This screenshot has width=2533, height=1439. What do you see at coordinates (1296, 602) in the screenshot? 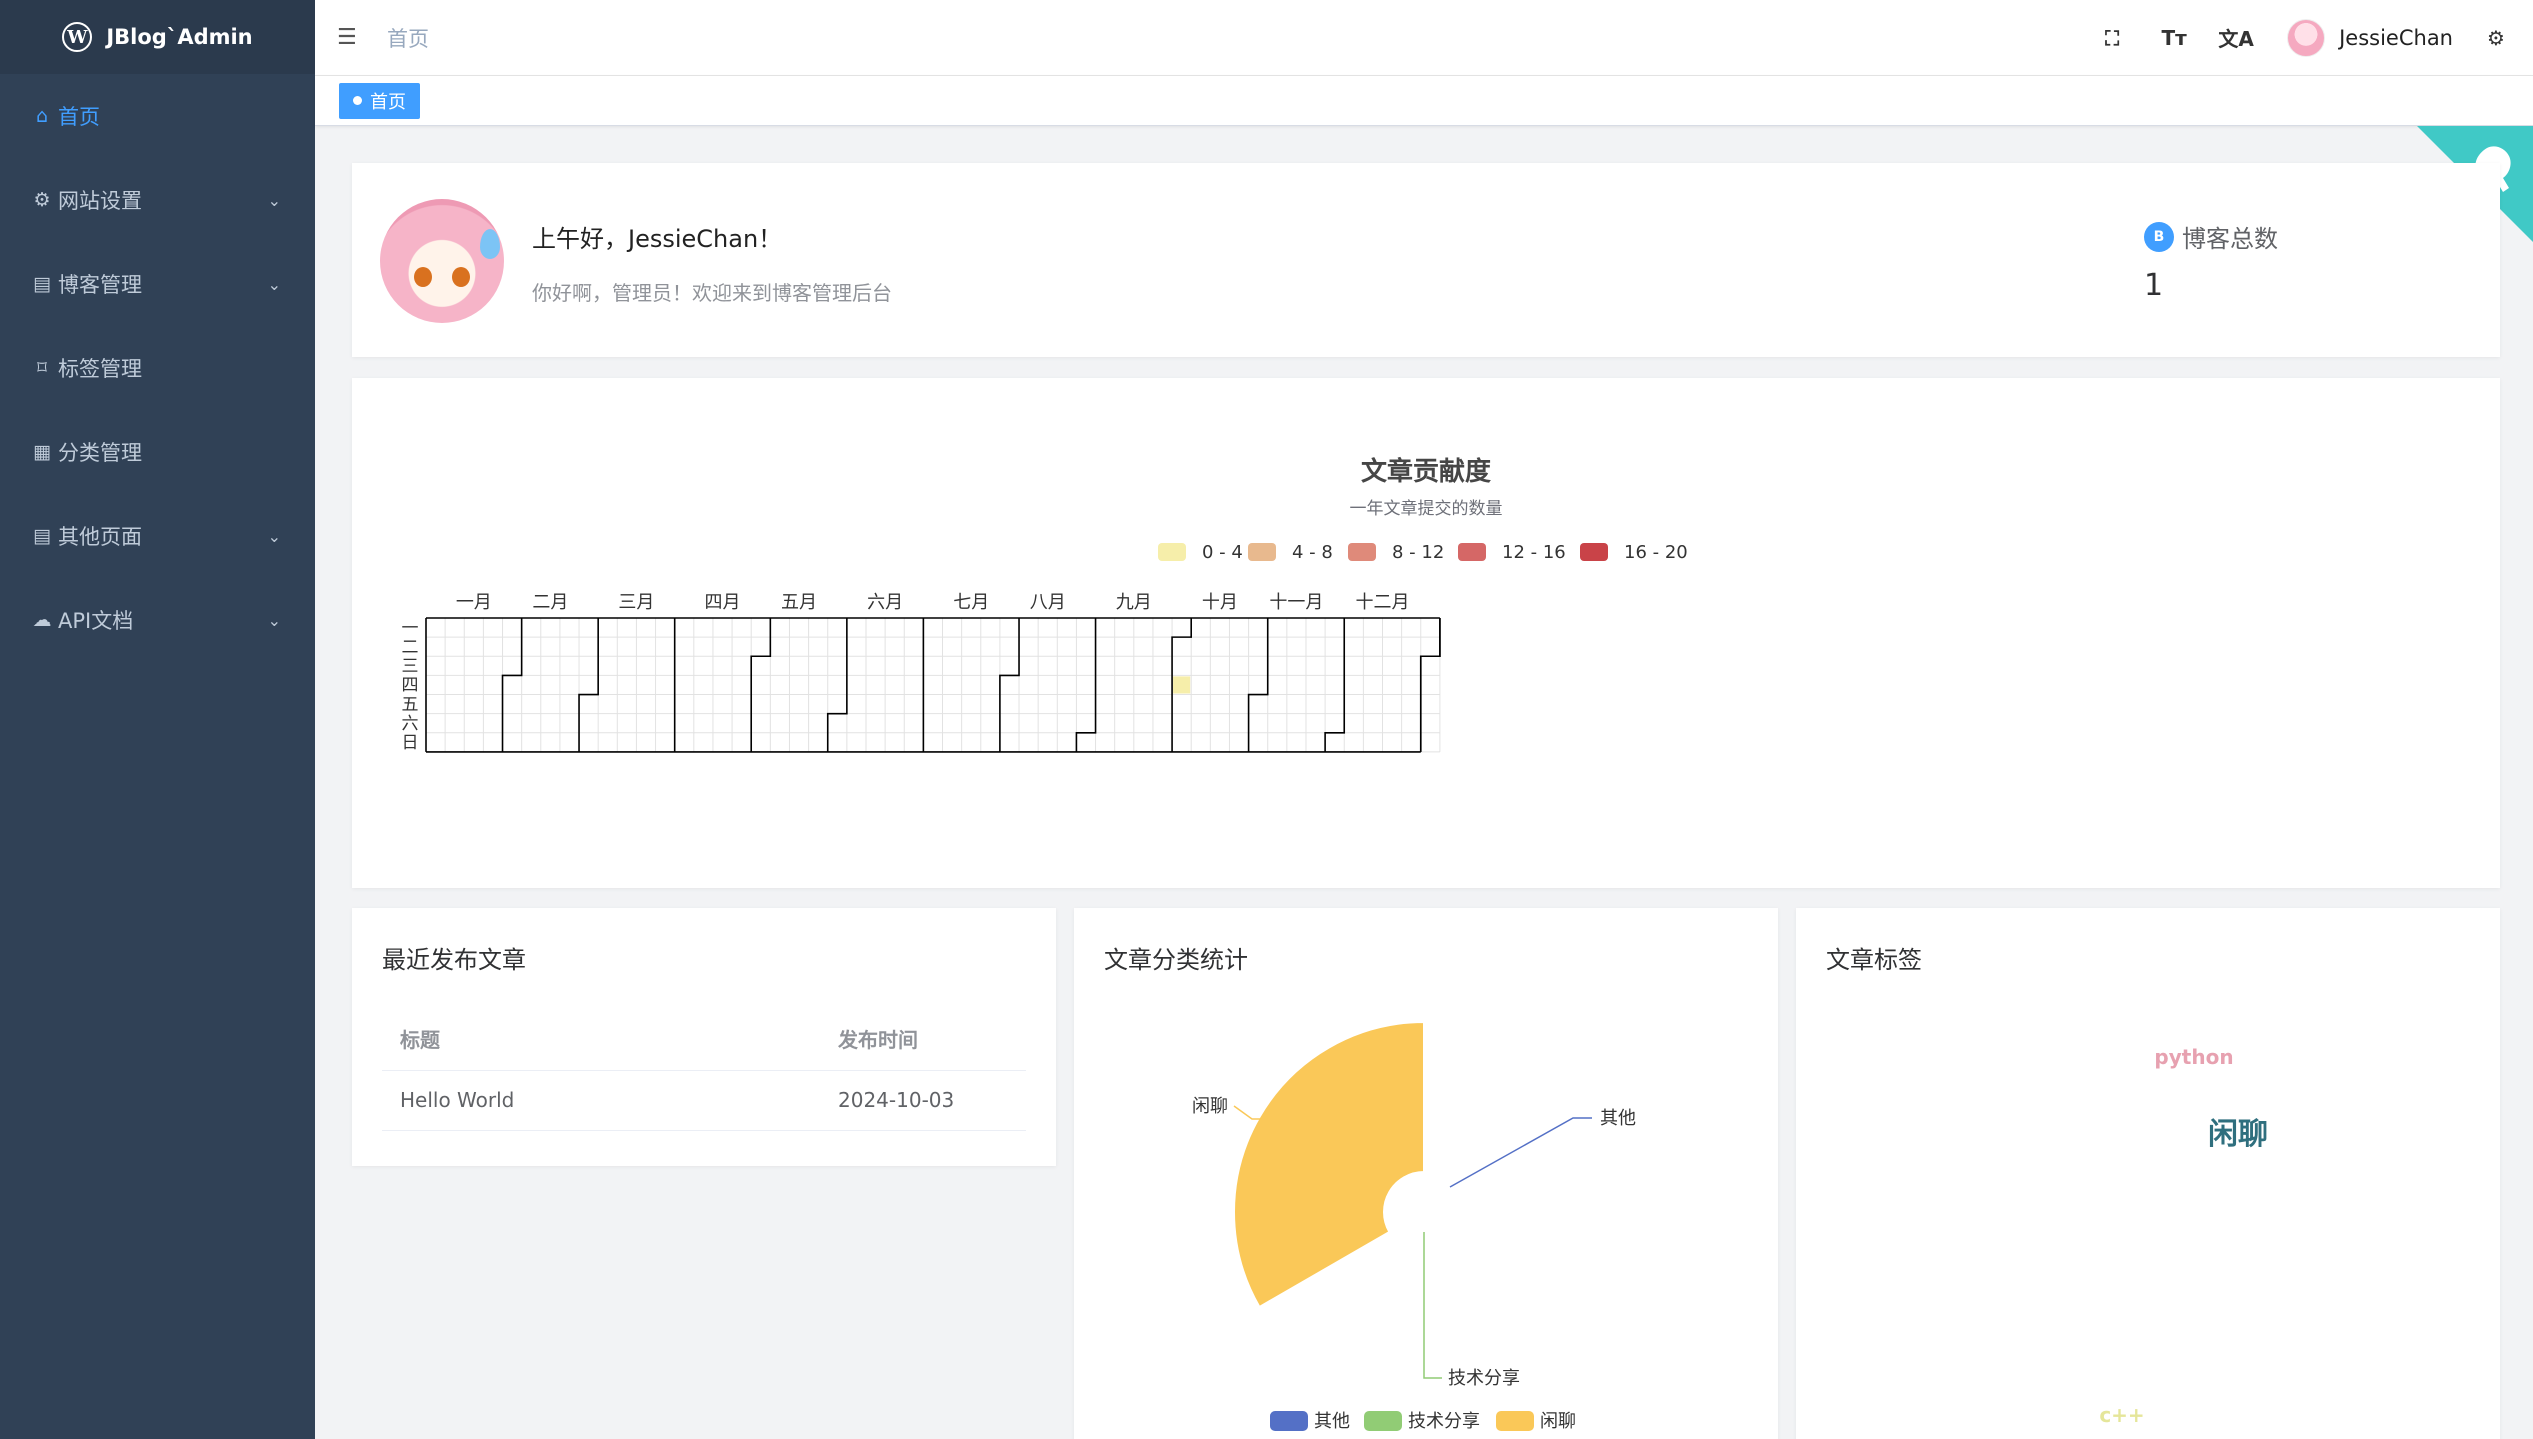
I see `month-label: 十一月` at bounding box center [1296, 602].